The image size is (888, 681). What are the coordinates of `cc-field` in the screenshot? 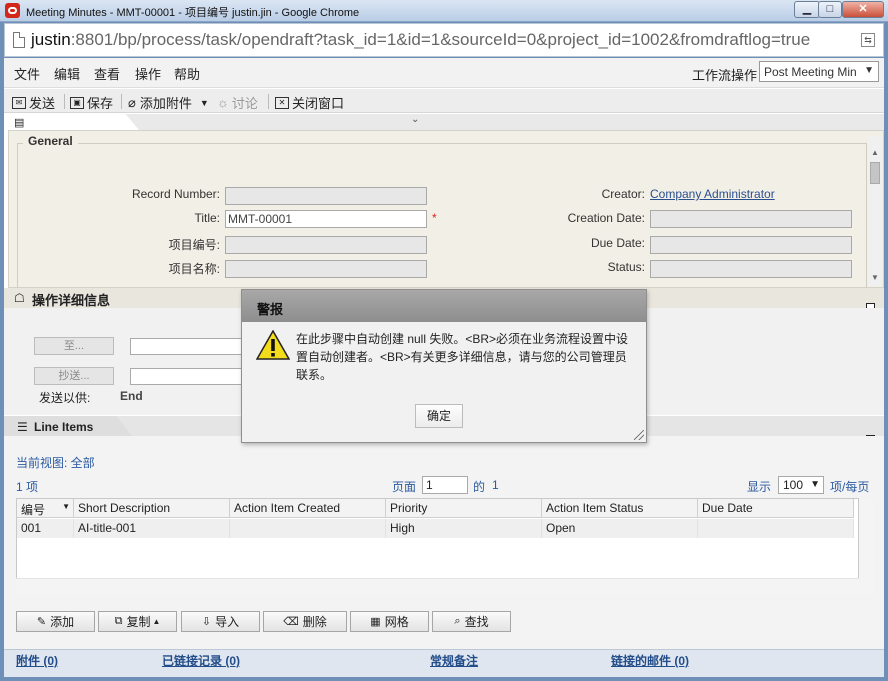 It's located at (190, 376).